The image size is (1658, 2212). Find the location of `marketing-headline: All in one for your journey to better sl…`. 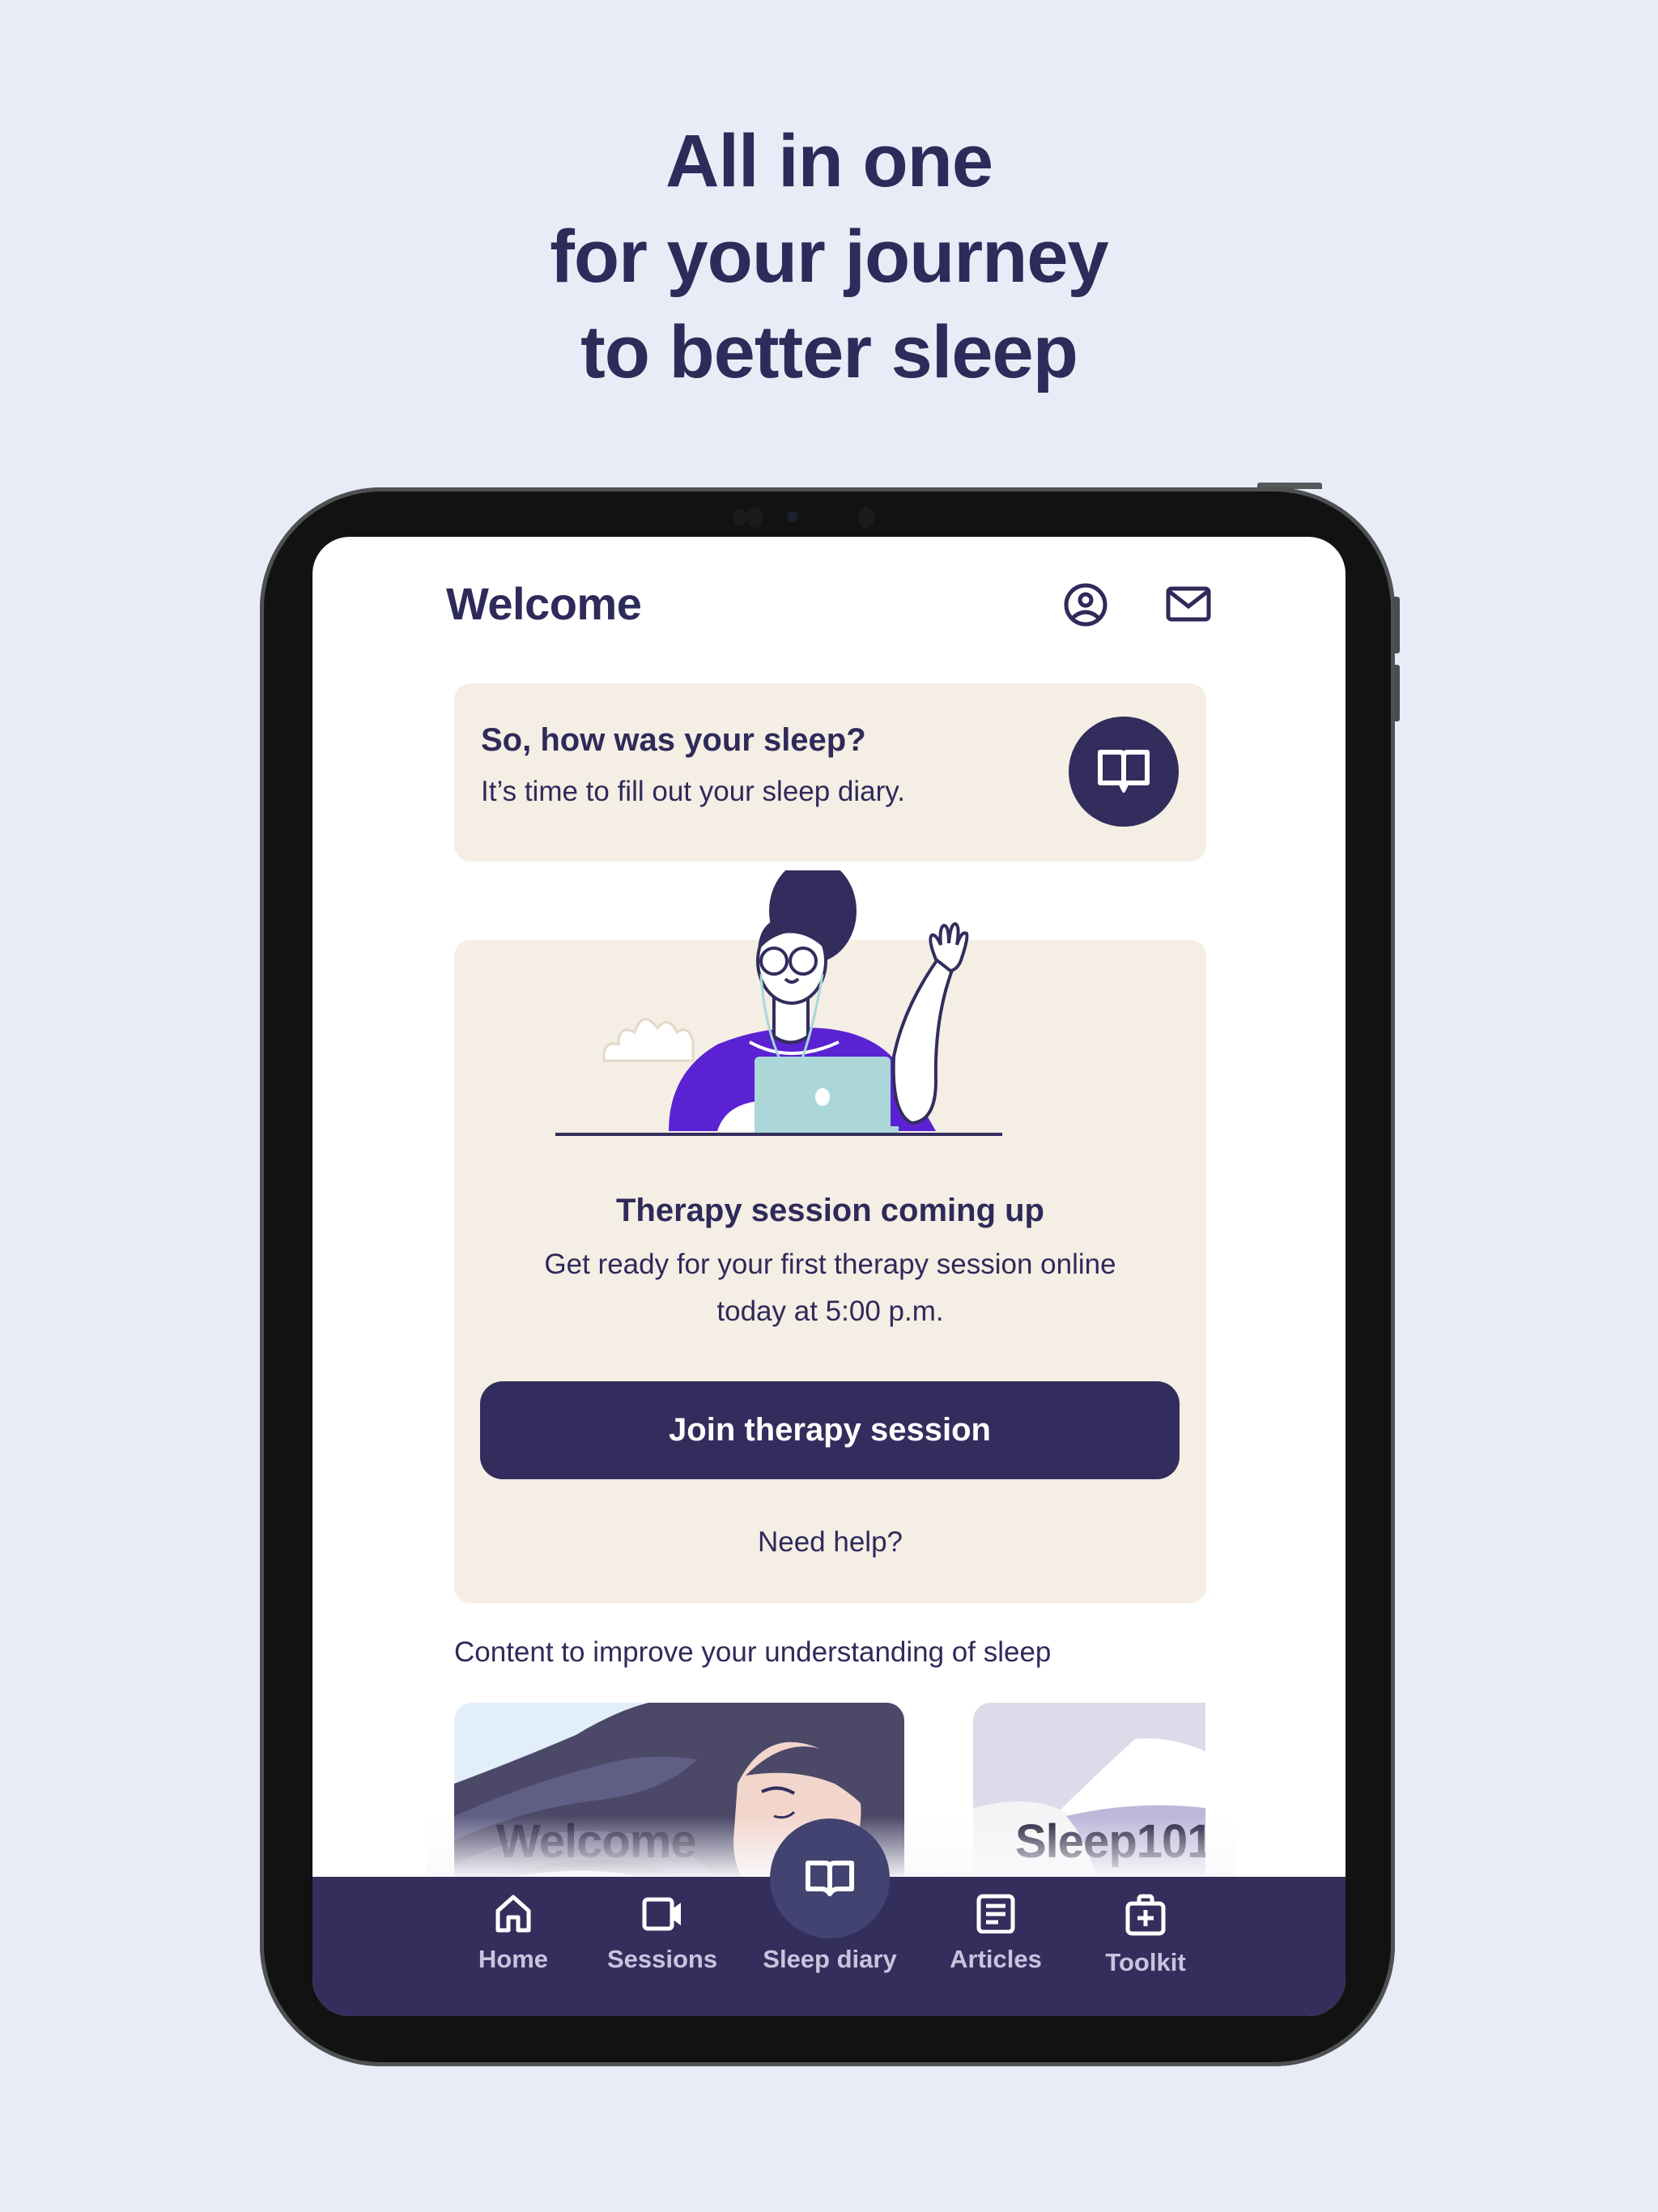

marketing-headline: All in one for your journey to better sl… is located at coordinates (829, 257).